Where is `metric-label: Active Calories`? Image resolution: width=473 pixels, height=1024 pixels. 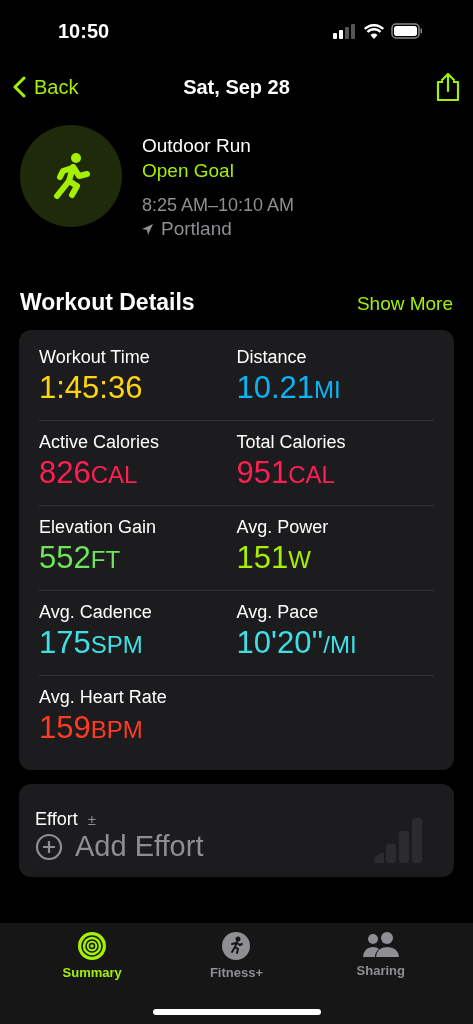 metric-label: Active Calories is located at coordinates (100, 442).